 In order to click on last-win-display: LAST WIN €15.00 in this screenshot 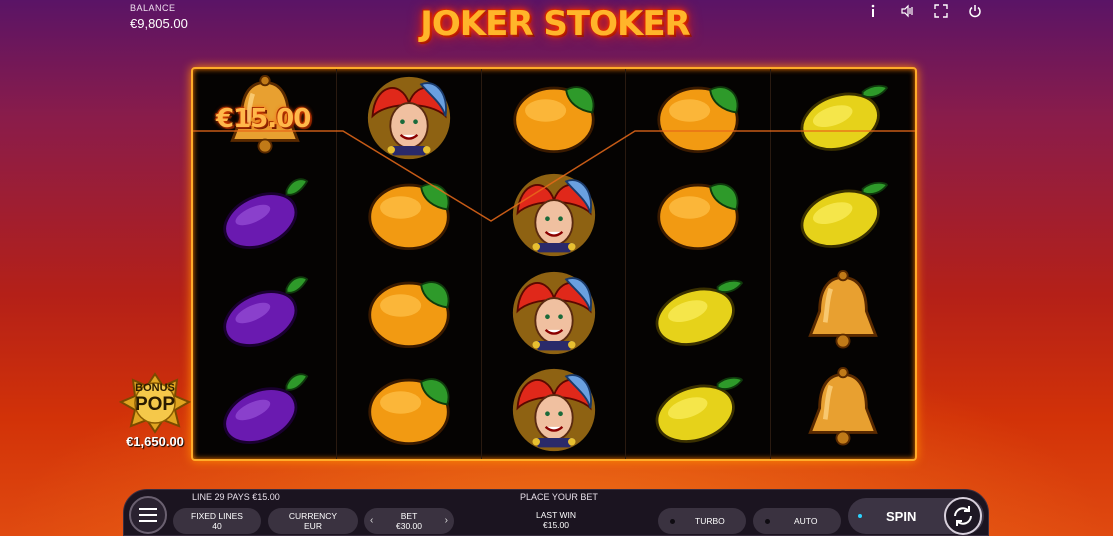, I will do `click(556, 520)`.